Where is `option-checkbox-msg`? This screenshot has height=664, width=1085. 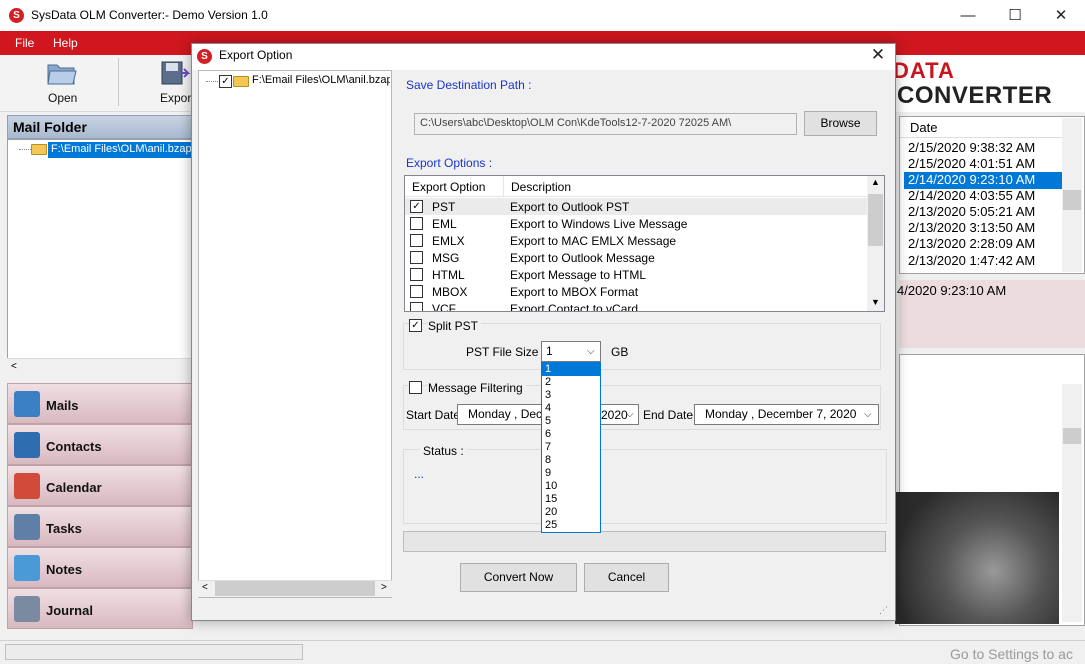 option-checkbox-msg is located at coordinates (416, 257).